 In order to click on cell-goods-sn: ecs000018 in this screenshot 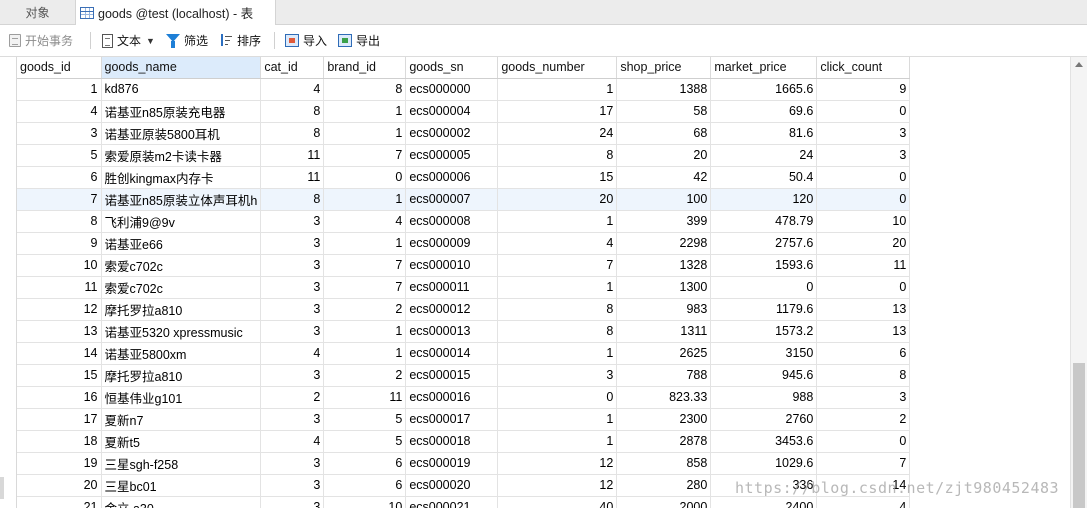, I will do `click(452, 441)`.